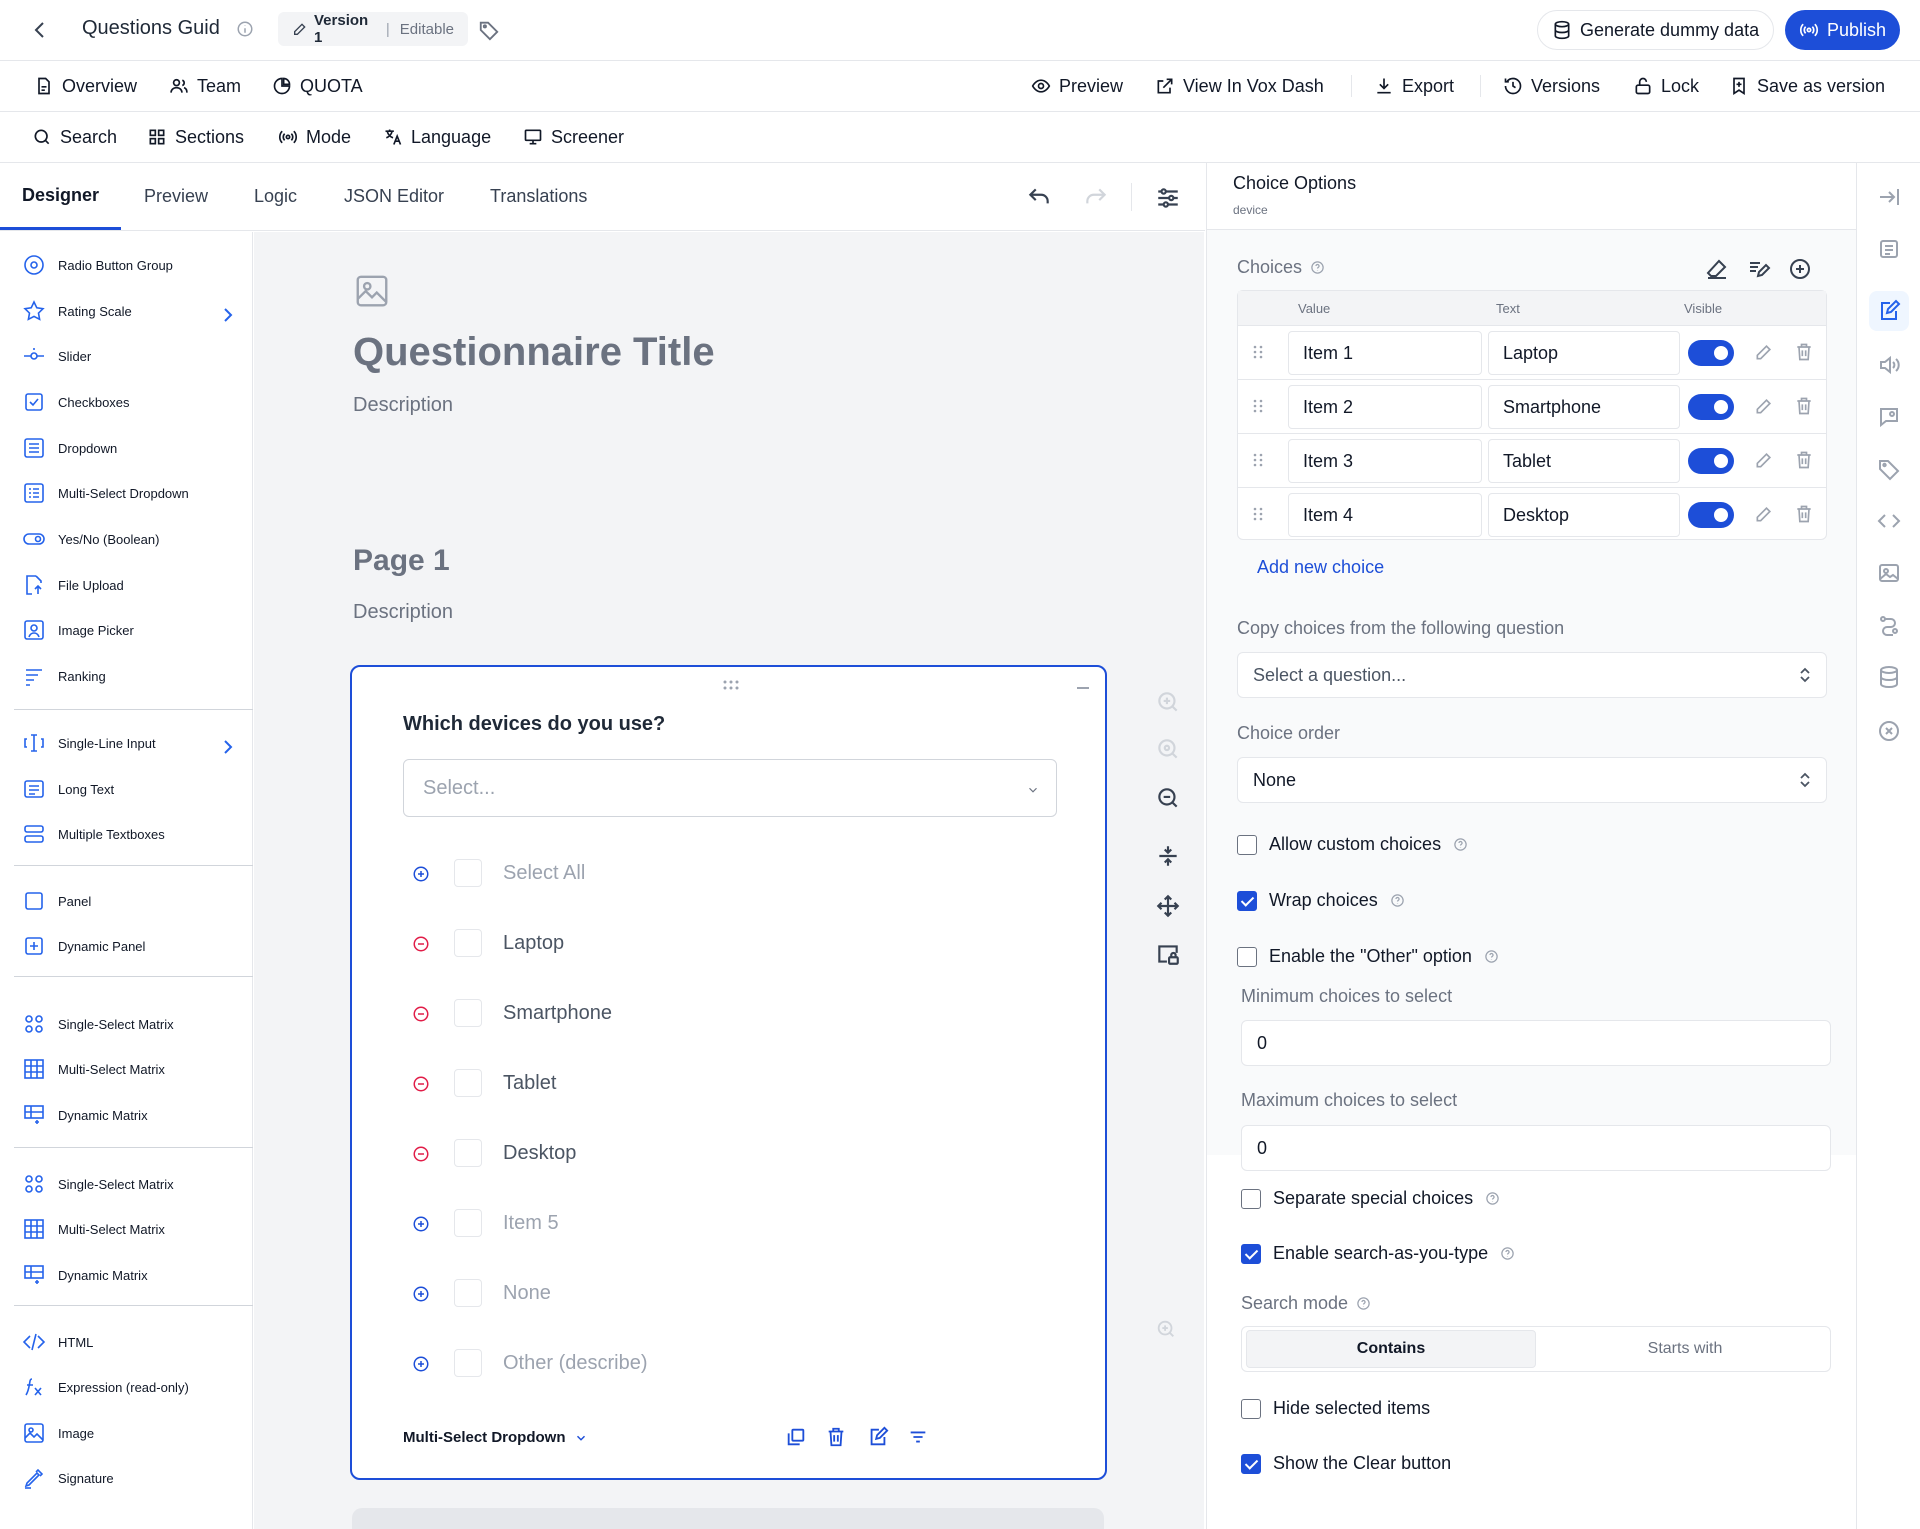 The height and width of the screenshot is (1529, 1920). Describe the element at coordinates (1168, 856) in the screenshot. I see `collapse-all-icon` at that location.